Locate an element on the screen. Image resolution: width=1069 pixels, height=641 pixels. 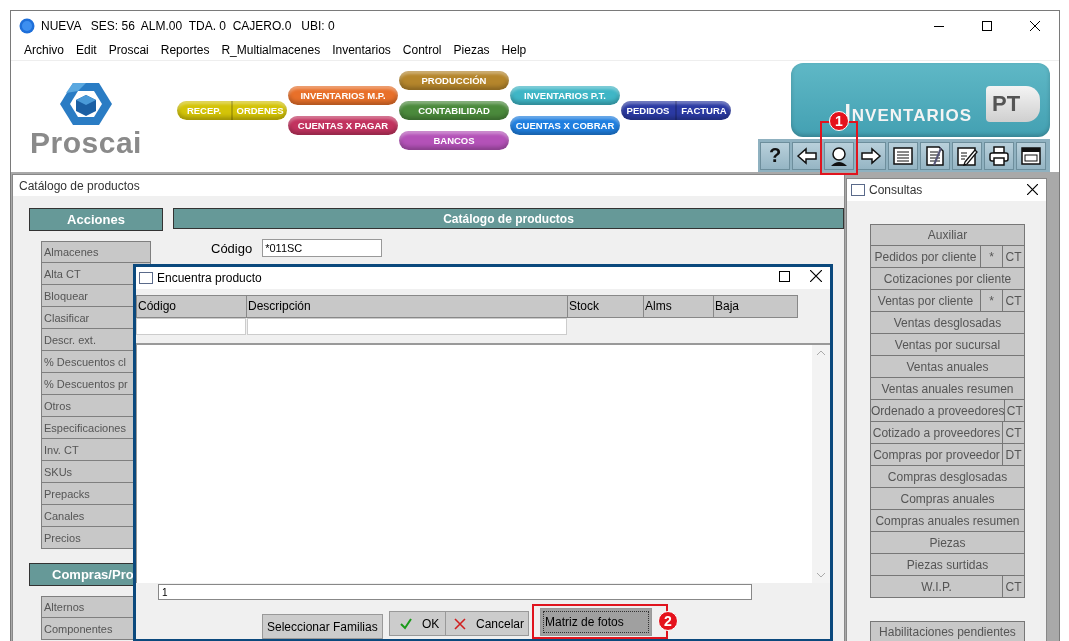
edit-button is located at coordinates (967, 155).